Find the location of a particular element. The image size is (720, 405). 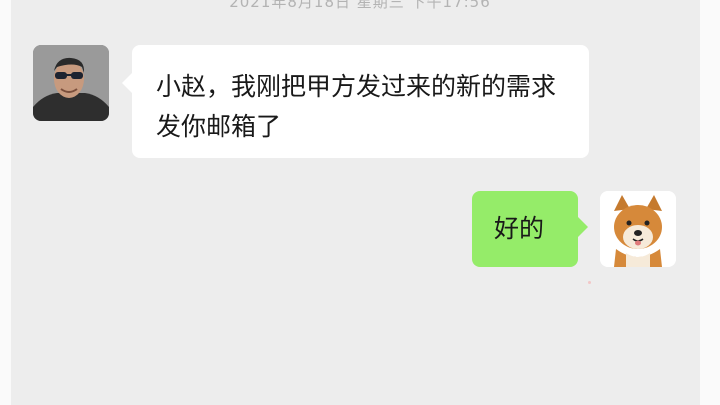

man-with-sunglasses-icon is located at coordinates (71, 83).